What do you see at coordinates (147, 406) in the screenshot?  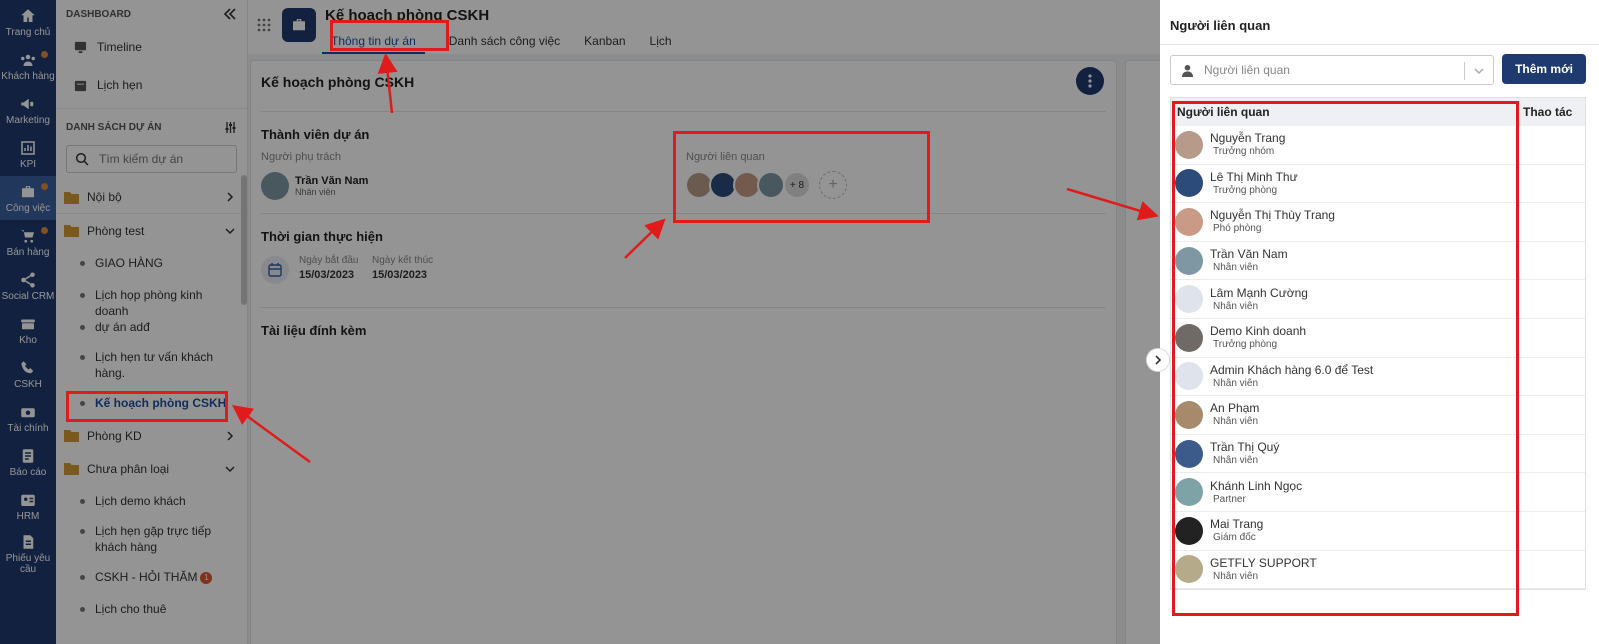 I see `annotation-box-project` at bounding box center [147, 406].